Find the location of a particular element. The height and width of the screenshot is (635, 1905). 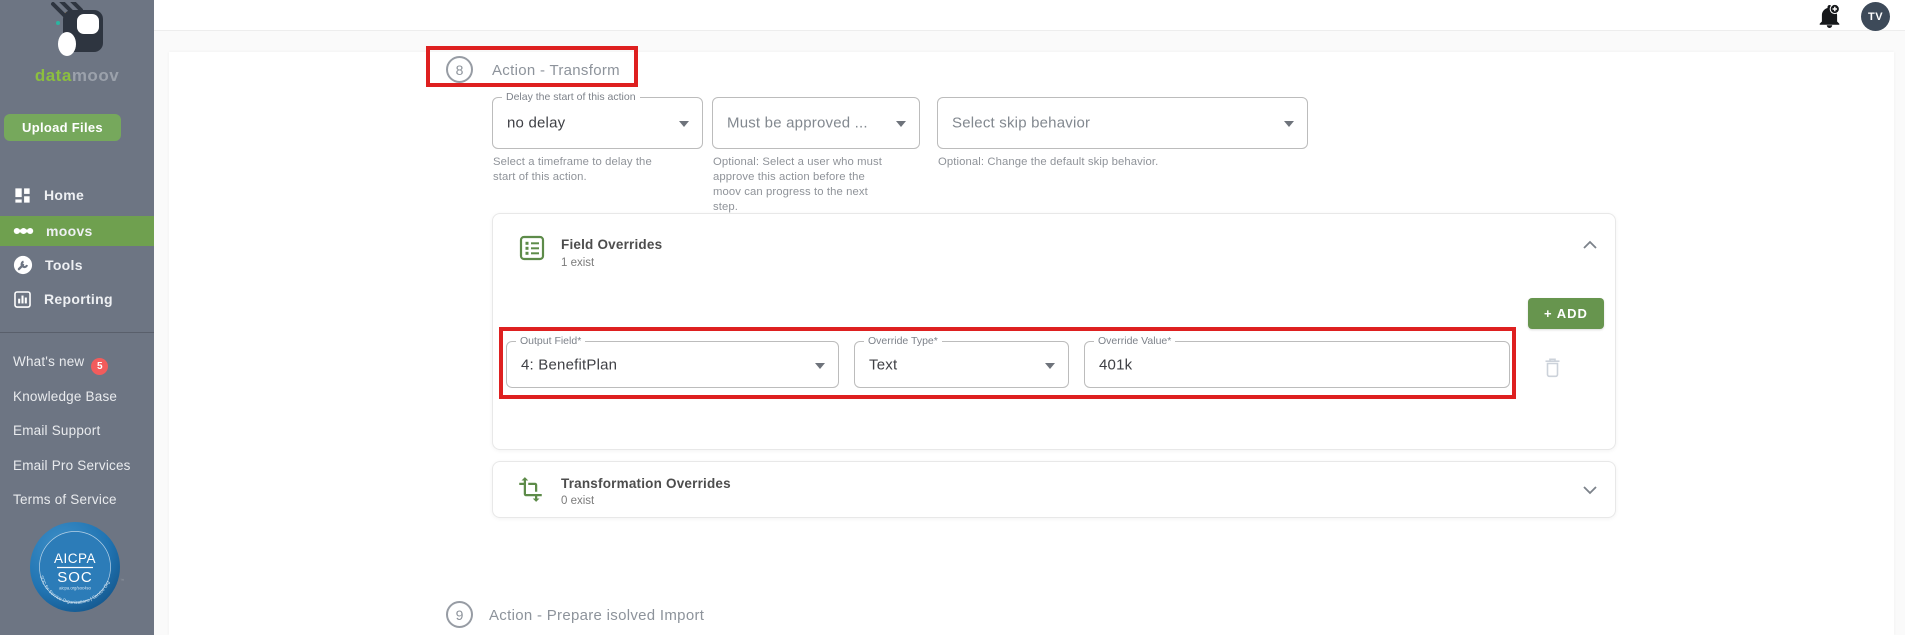

override-type-select: Override Type* Text is located at coordinates (961, 361).